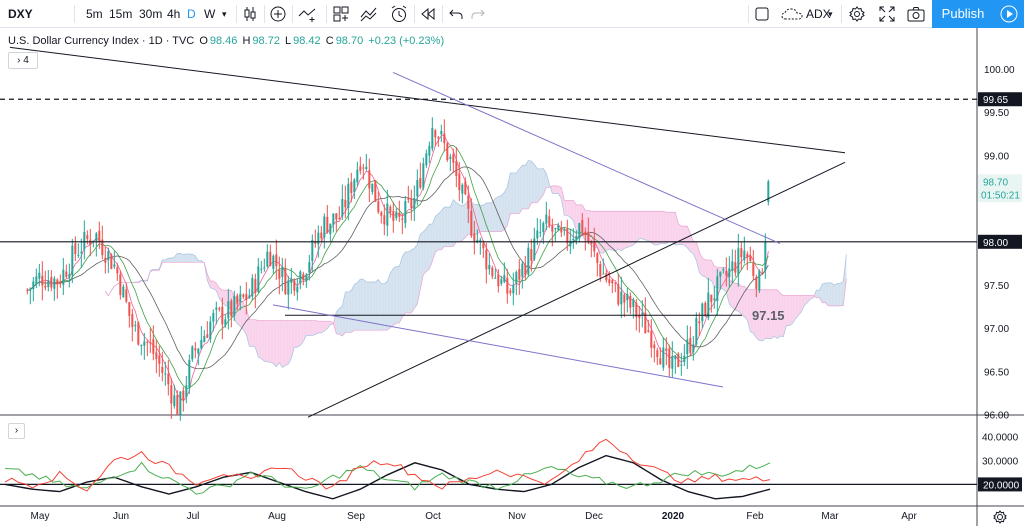 The height and width of the screenshot is (526, 1024). What do you see at coordinates (191, 14) in the screenshot?
I see `interval-1d: D` at bounding box center [191, 14].